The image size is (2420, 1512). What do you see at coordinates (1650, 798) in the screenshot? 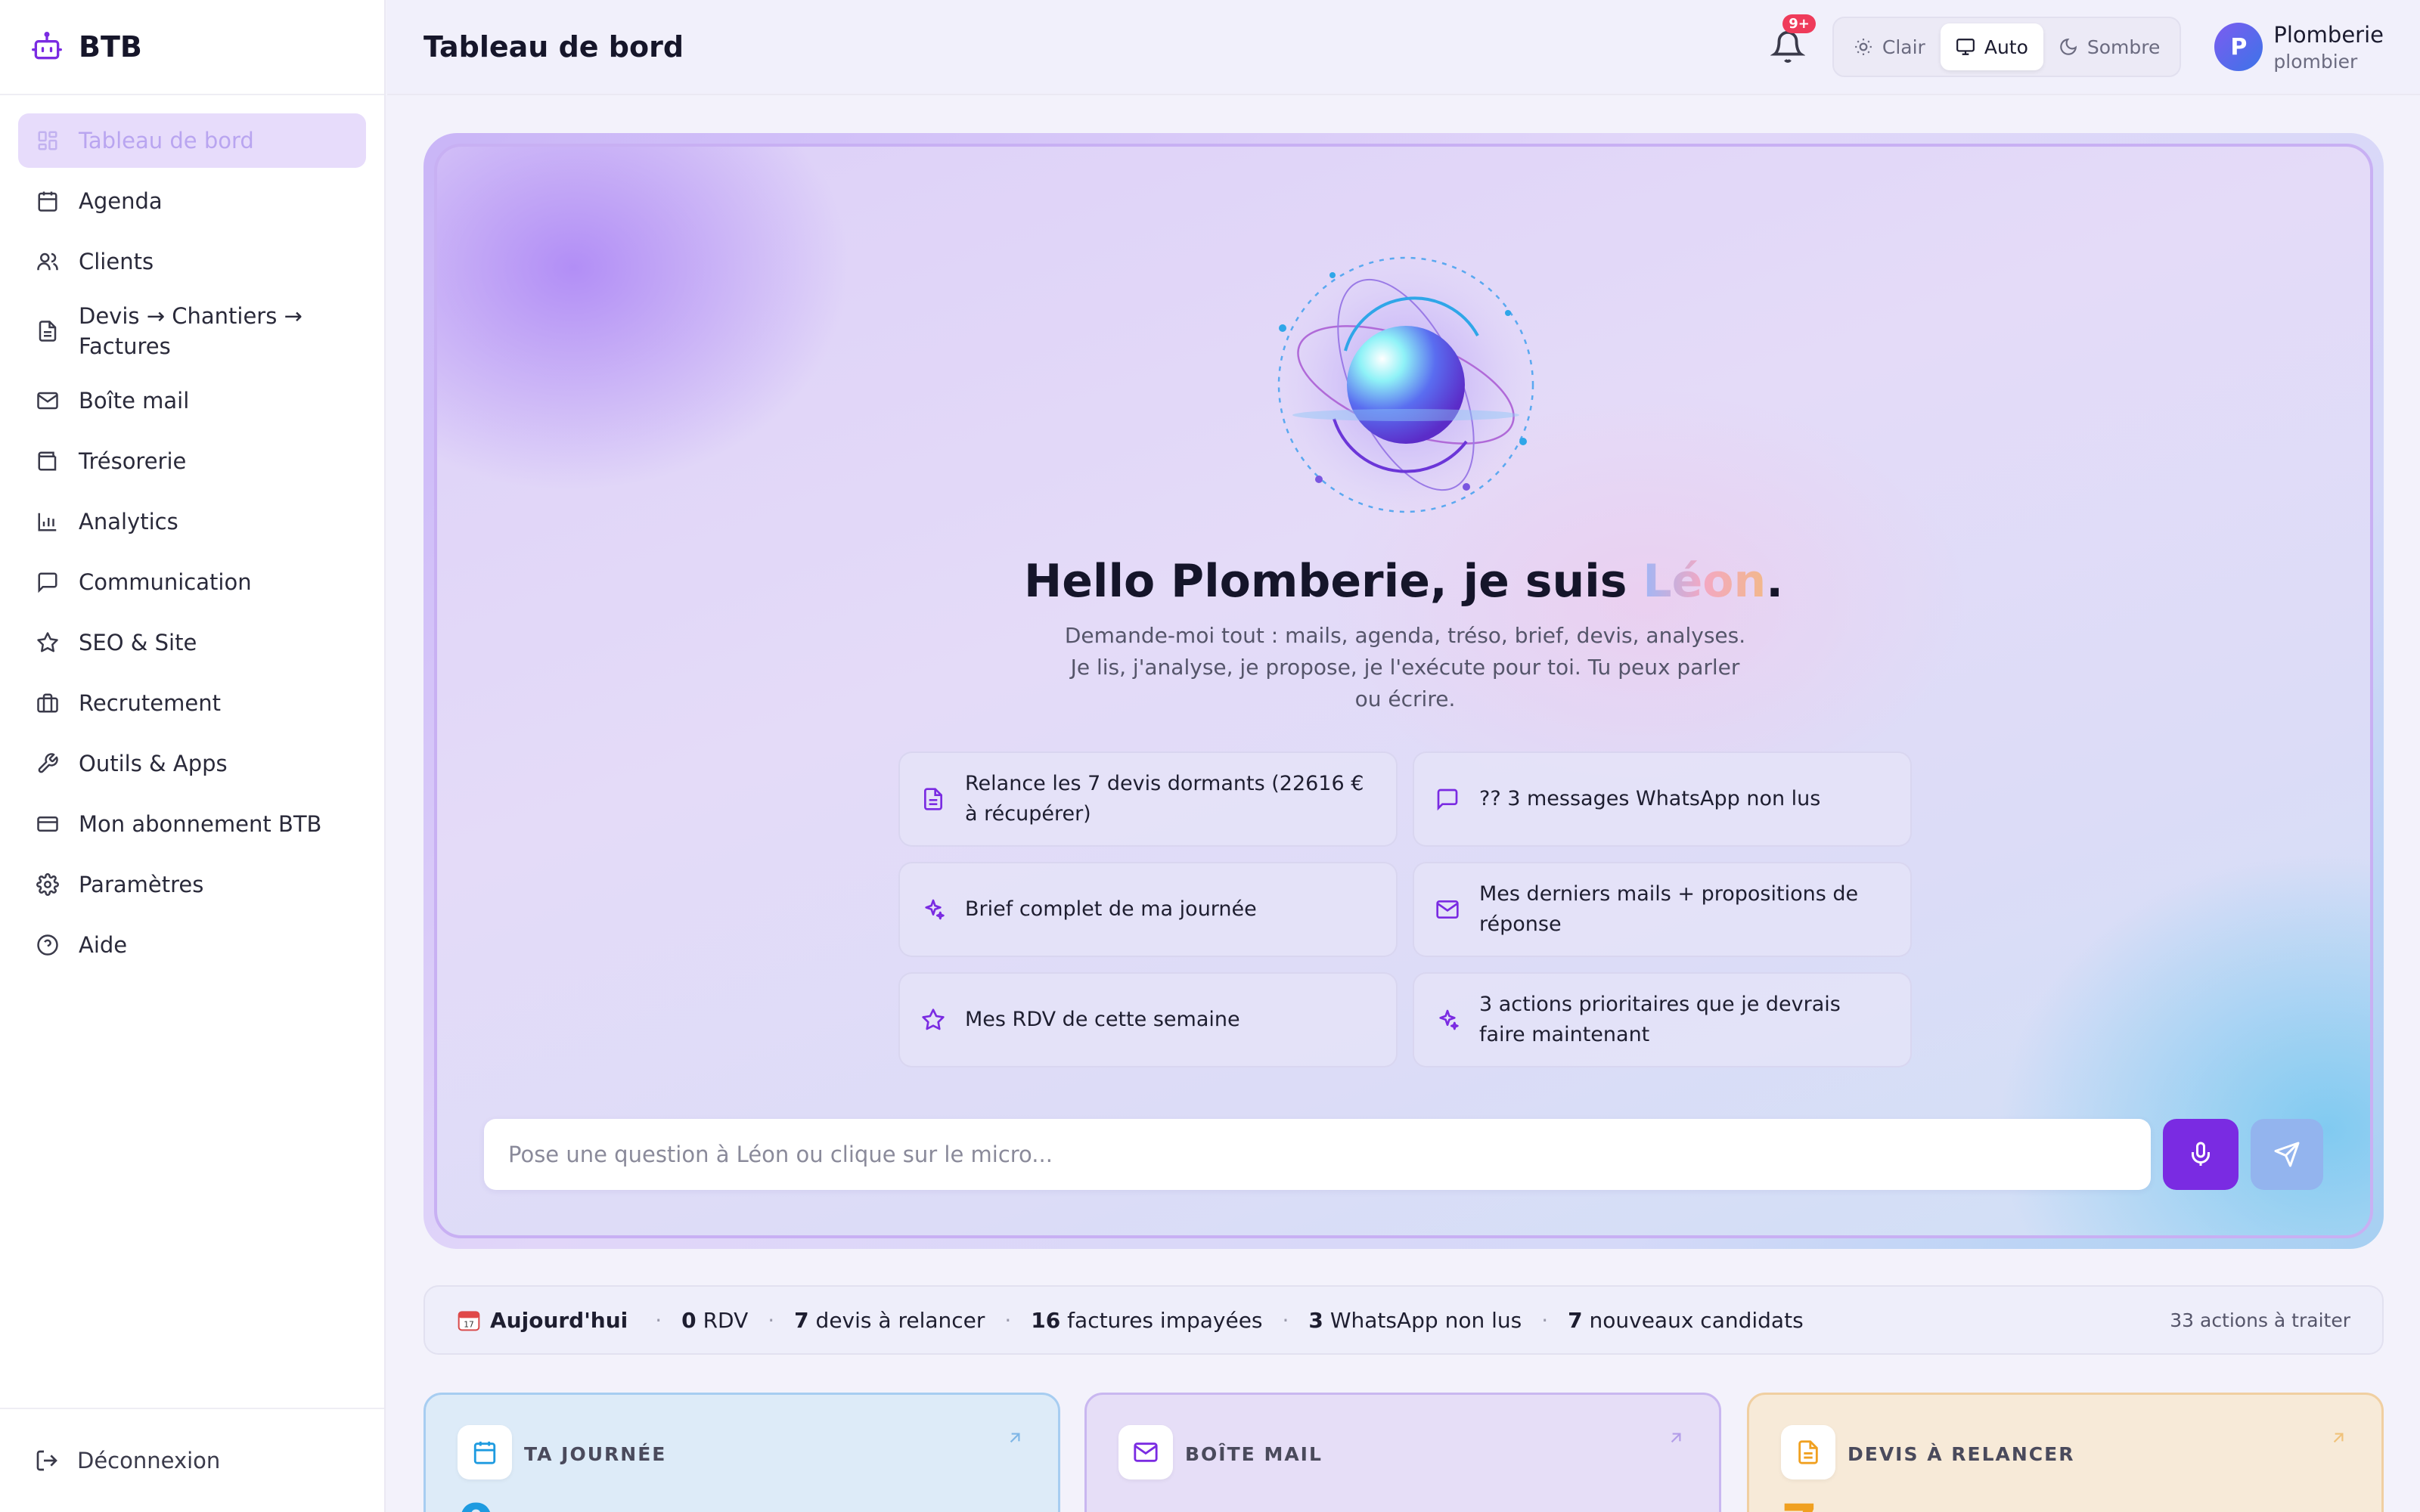
I see `suggestion-text: ?? 3 messages WhatsApp non lus` at bounding box center [1650, 798].